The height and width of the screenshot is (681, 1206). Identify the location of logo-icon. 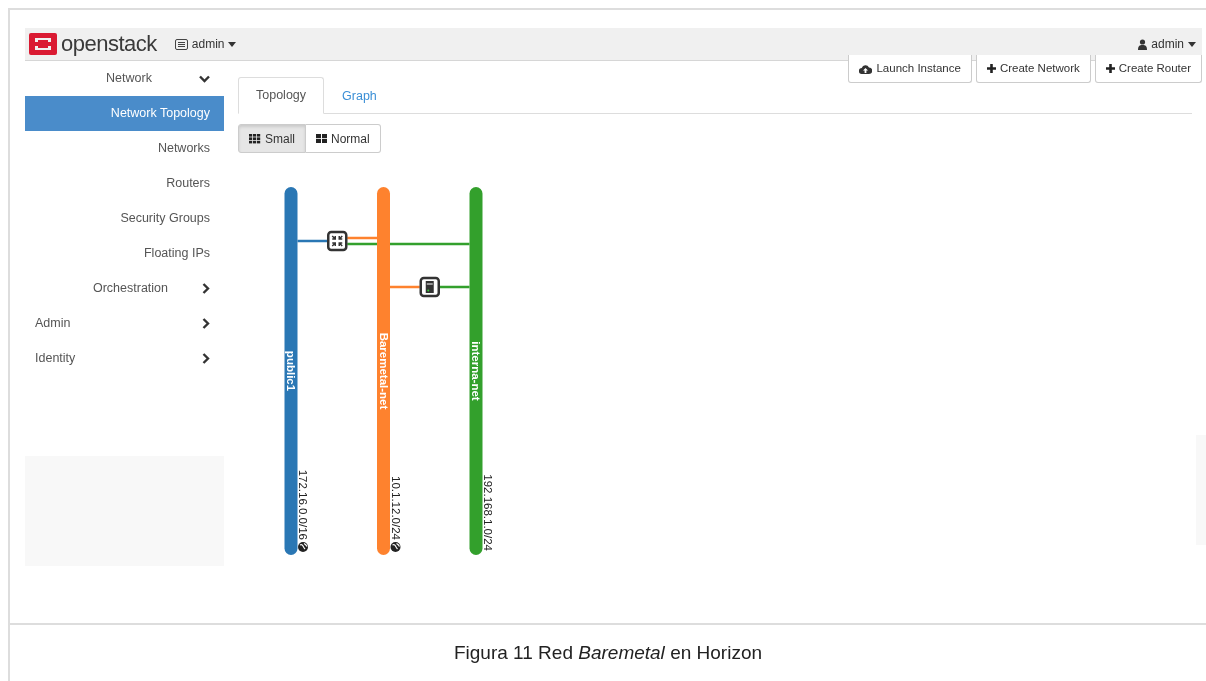
(43, 44).